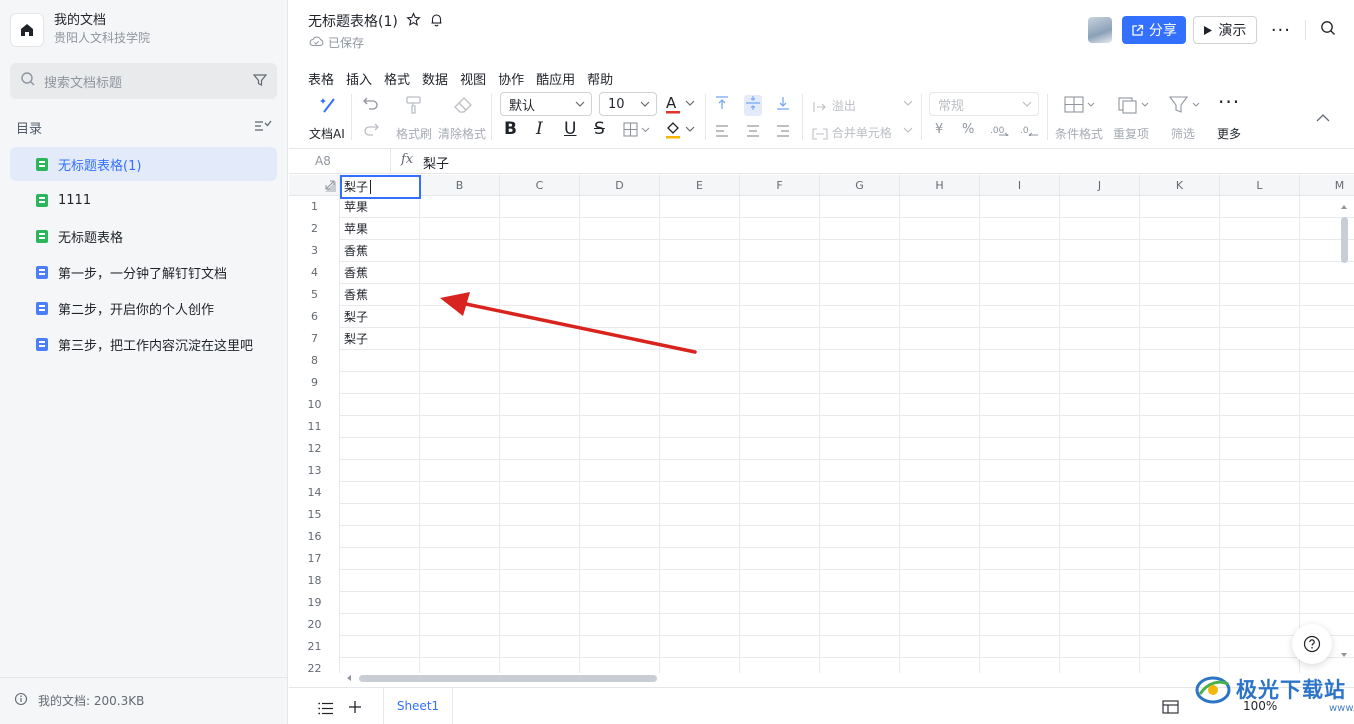  What do you see at coordinates (1079, 133) in the screenshot?
I see `conditional-format-label: 条件格式` at bounding box center [1079, 133].